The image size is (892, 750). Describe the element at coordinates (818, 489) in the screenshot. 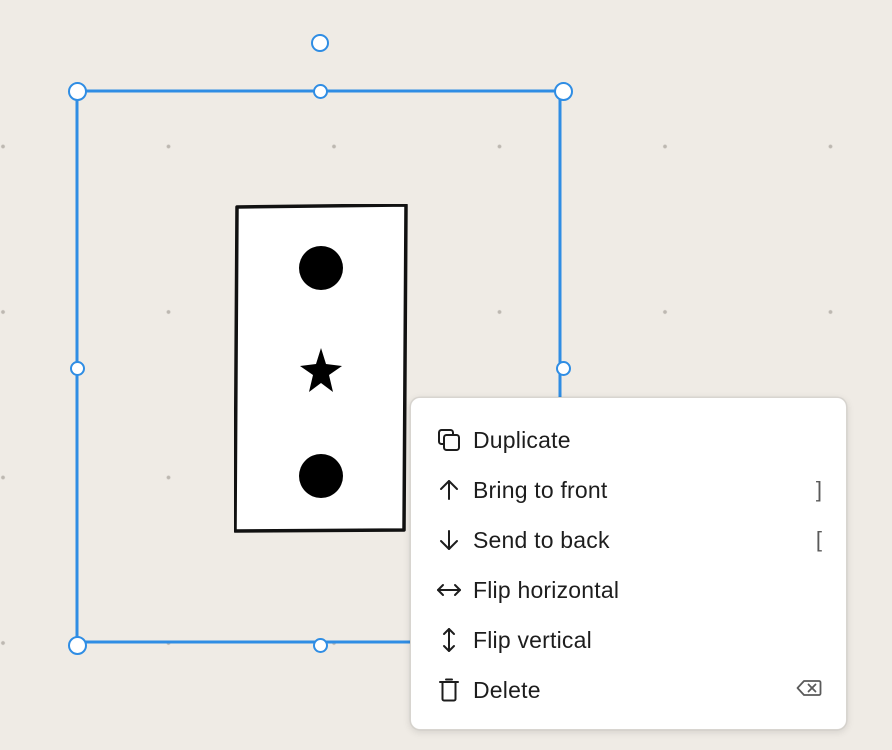

I see `menu-item-shortcut: ]` at that location.